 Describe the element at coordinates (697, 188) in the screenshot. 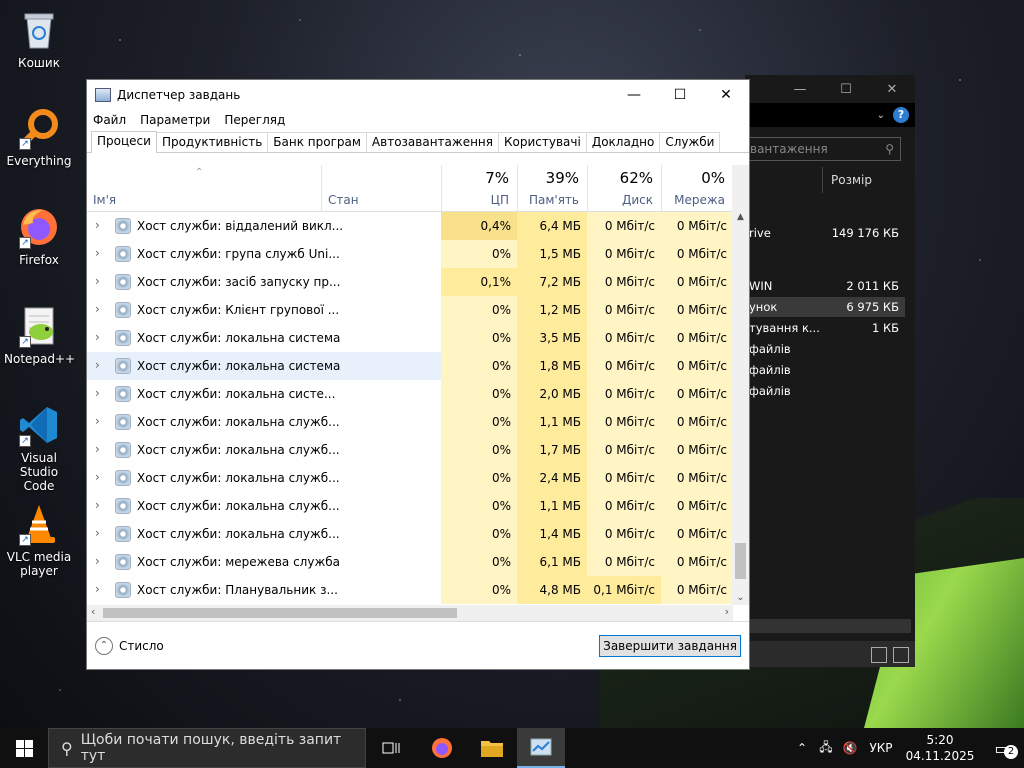

I see `column-network-header: 0% Мережа` at that location.